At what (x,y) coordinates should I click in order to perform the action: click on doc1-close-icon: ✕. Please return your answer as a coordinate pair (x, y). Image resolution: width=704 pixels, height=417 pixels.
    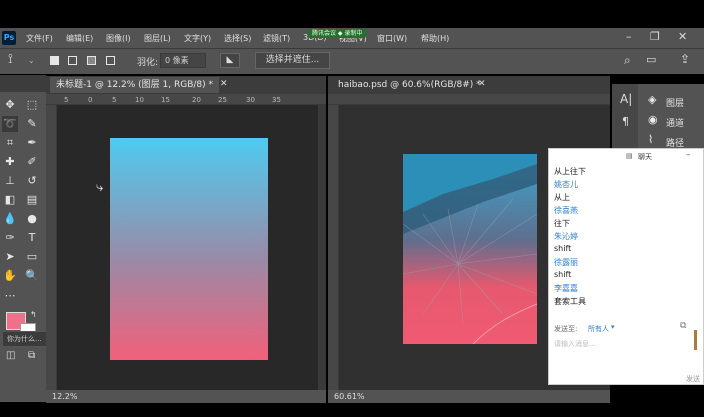
    Looking at the image, I should click on (224, 84).